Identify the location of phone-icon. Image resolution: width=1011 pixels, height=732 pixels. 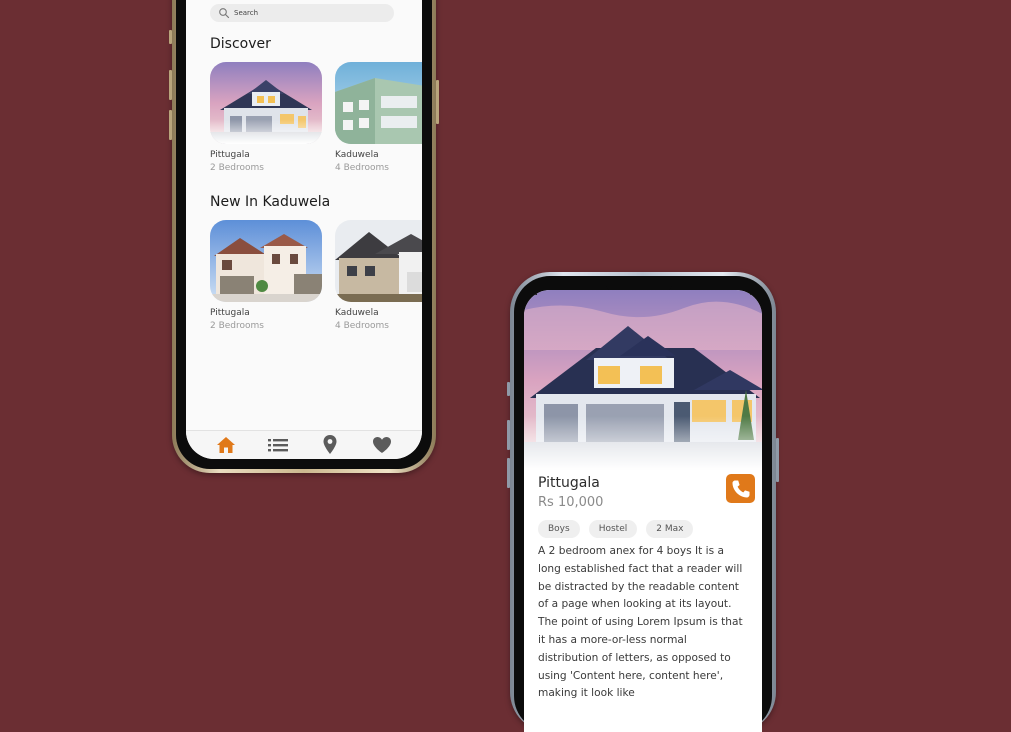
(740, 488).